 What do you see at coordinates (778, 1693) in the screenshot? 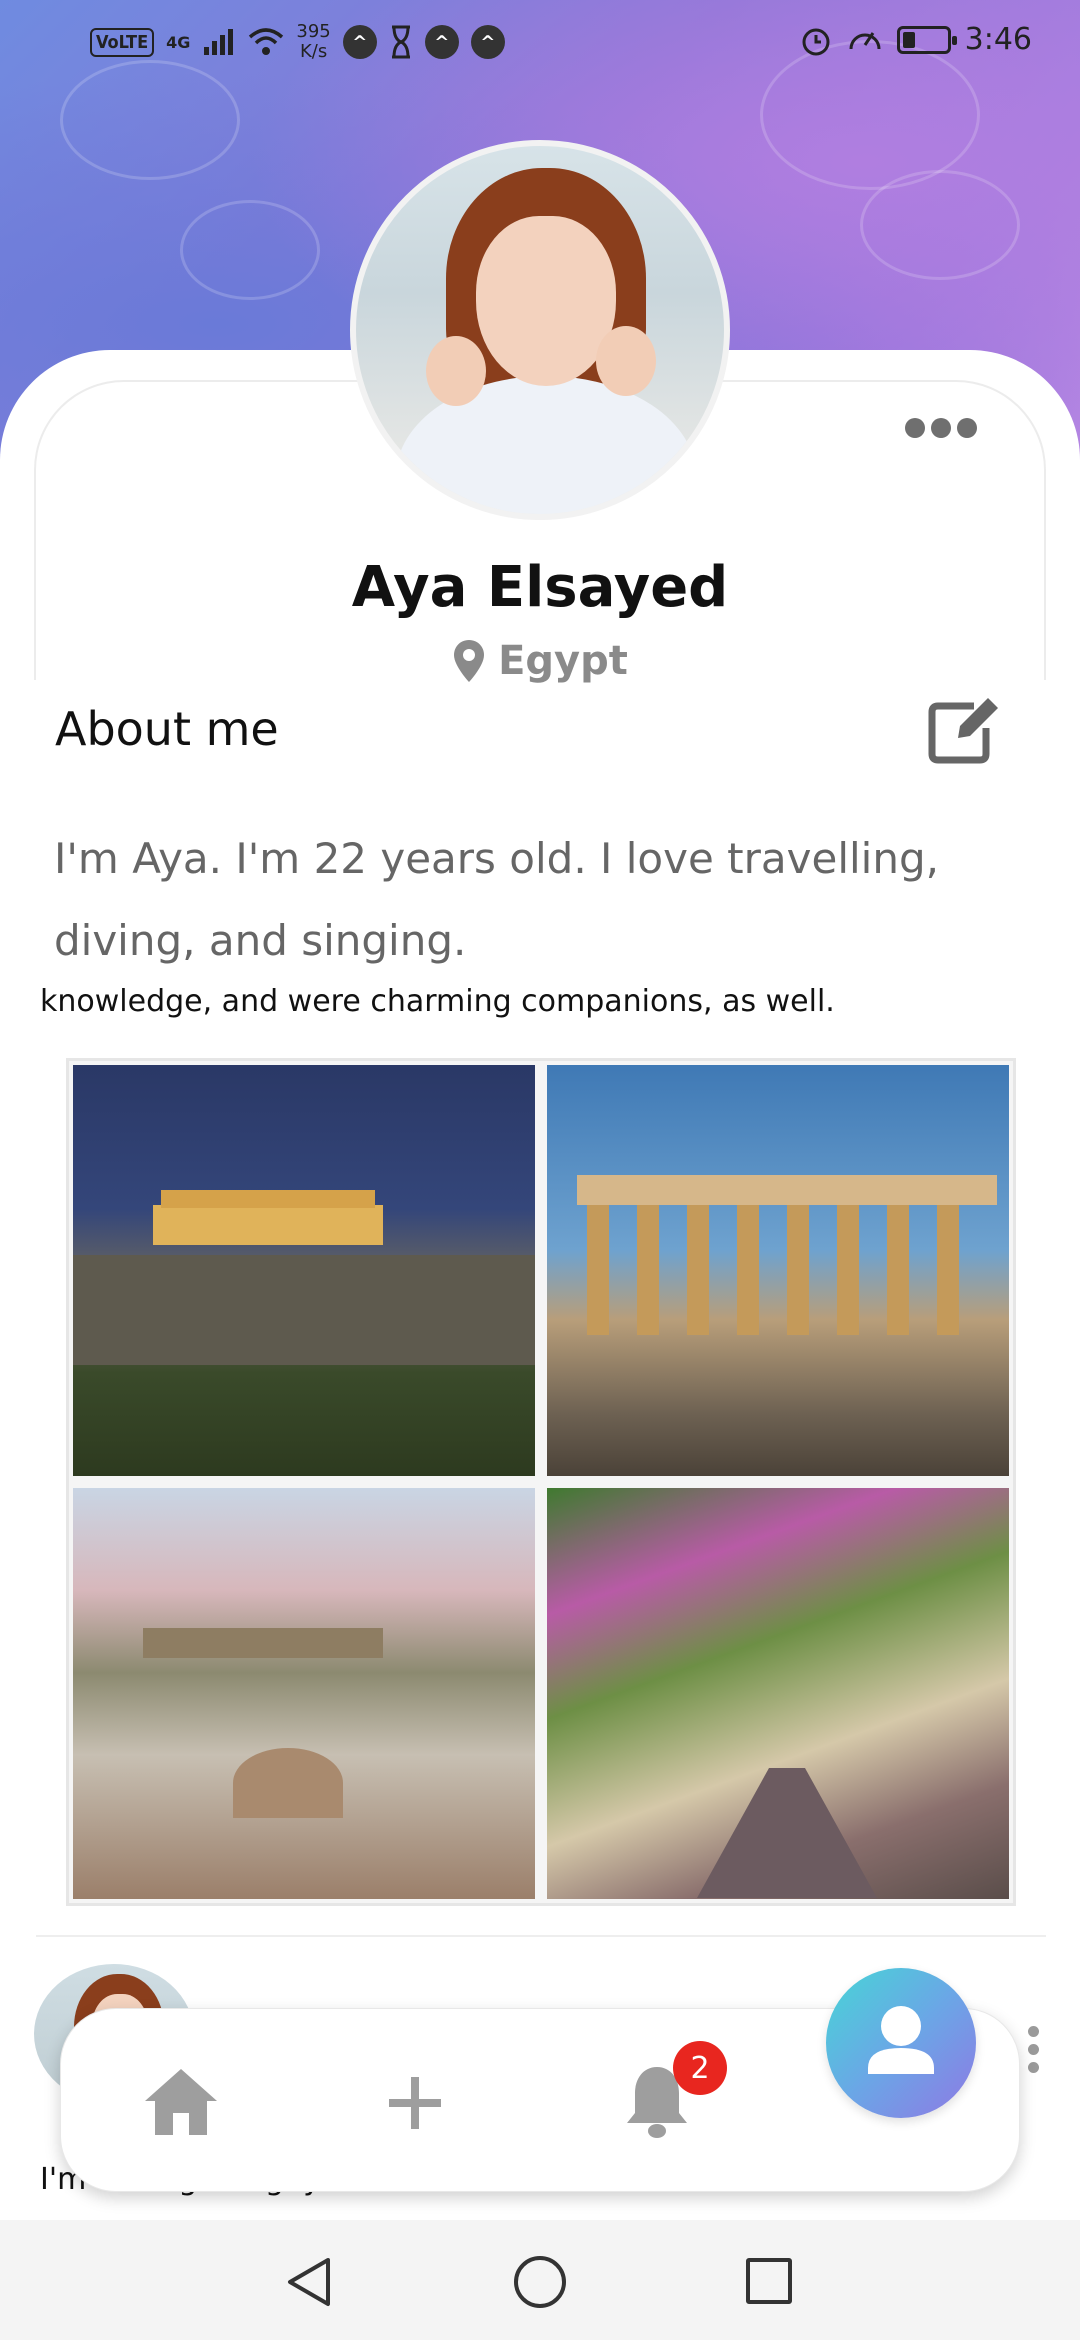
I see `photo-plaka-street` at bounding box center [778, 1693].